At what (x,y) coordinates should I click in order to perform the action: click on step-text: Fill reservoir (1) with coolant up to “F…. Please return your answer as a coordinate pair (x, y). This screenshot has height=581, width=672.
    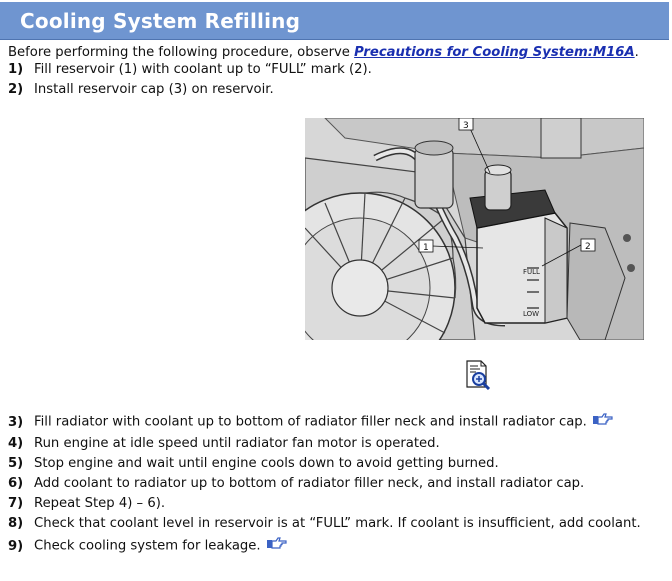
    Looking at the image, I should click on (203, 69).